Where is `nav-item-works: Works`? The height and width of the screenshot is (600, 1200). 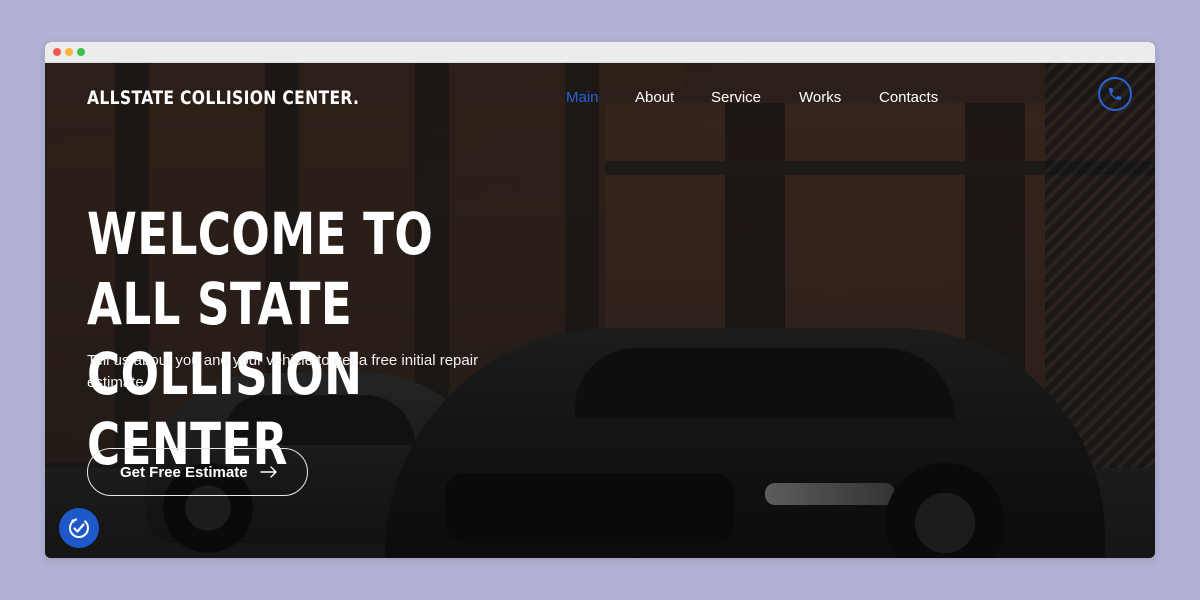 nav-item-works: Works is located at coordinates (820, 97).